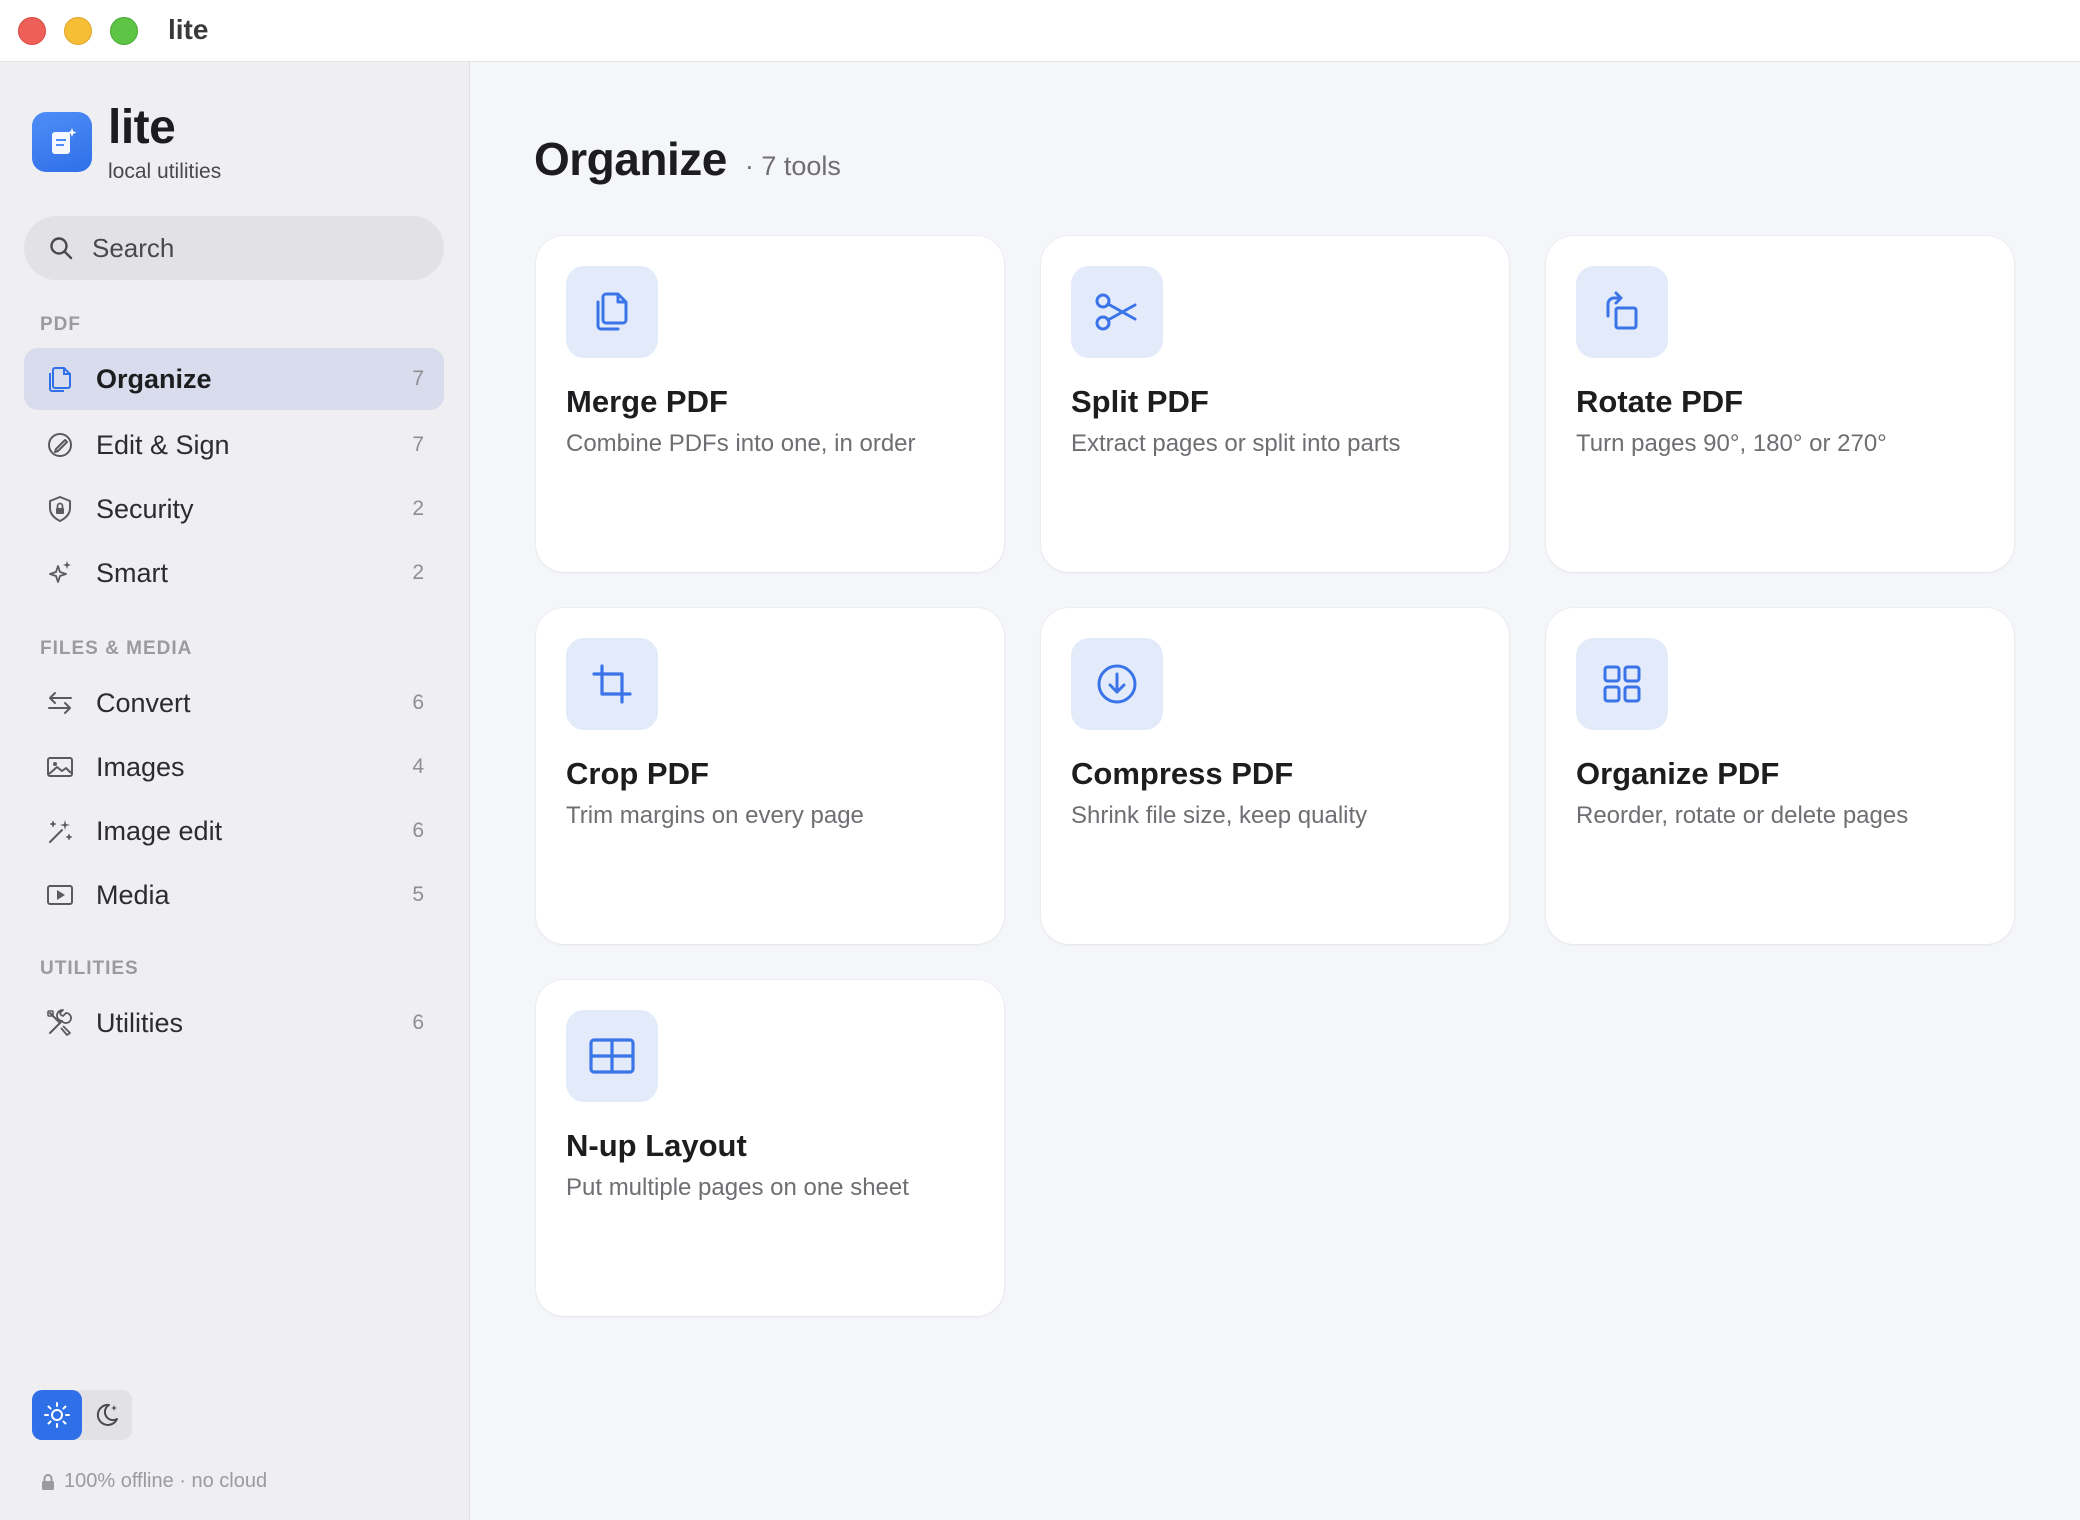  What do you see at coordinates (770, 776) in the screenshot?
I see `tool-card-crop-pdf: Crop PDF Trim margins on every page` at bounding box center [770, 776].